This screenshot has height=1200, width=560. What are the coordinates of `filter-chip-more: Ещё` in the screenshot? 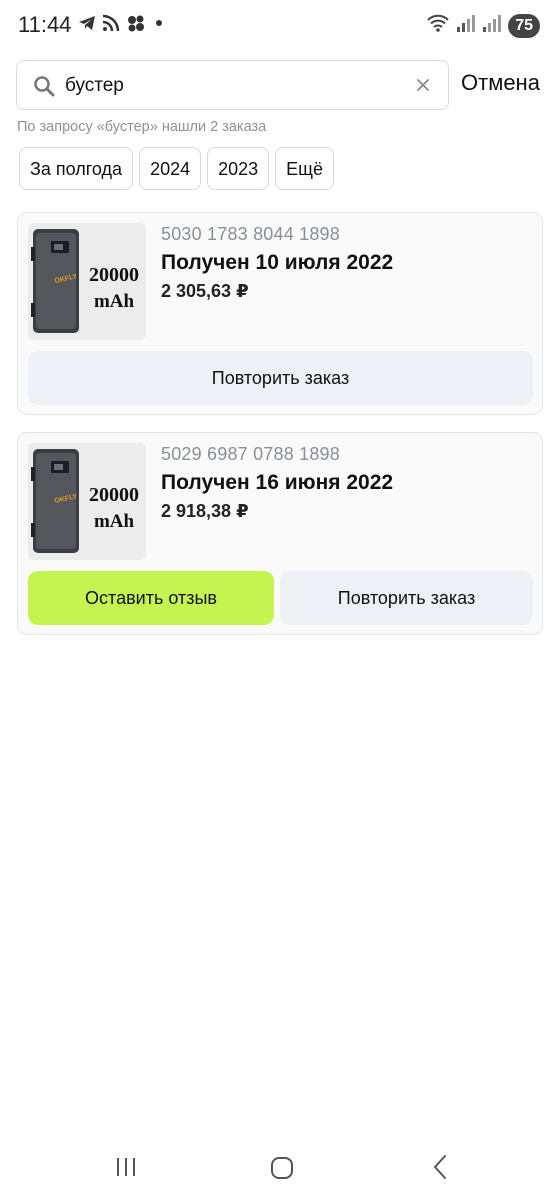 It's located at (304, 168).